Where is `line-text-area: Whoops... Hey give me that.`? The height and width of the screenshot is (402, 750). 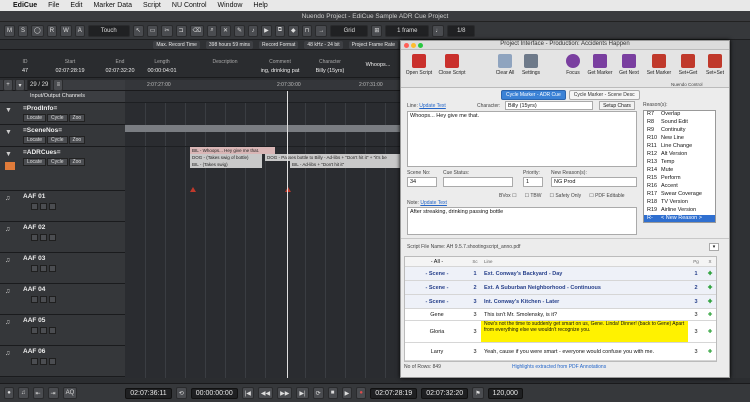
line-text-area: Whoops... Hey give me that. is located at coordinates (522, 139).